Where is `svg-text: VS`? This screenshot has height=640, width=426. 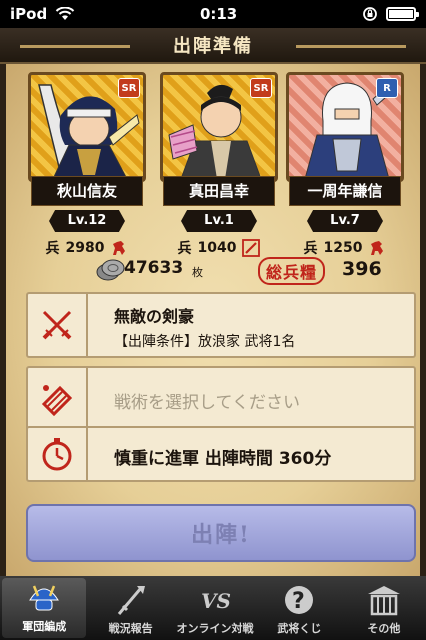
svg-text: VS is located at coordinates (216, 601).